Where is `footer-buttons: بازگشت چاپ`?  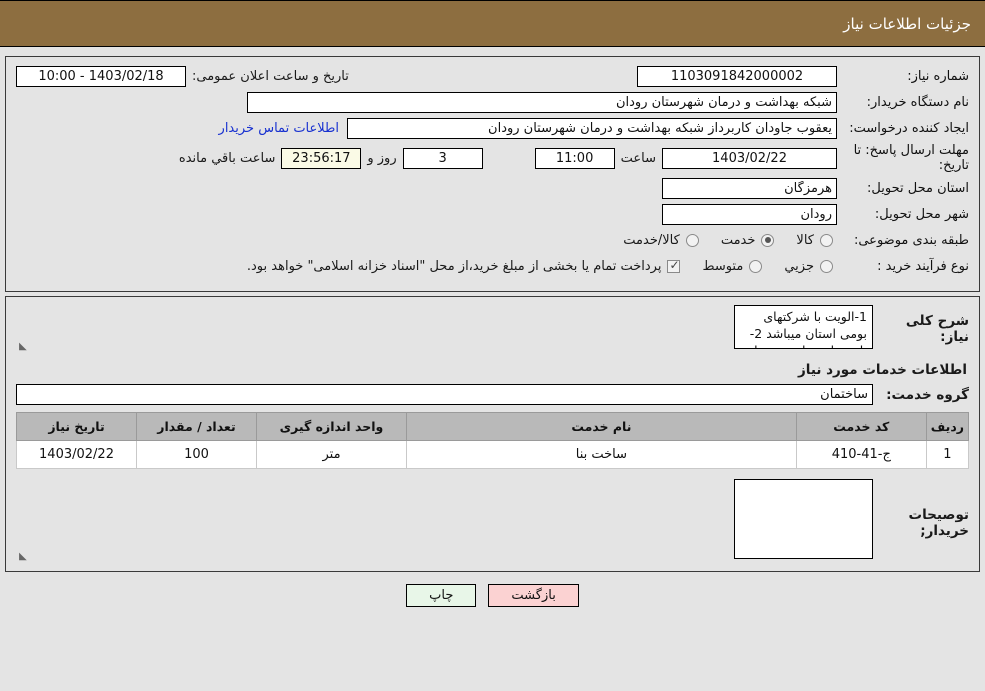 footer-buttons: بازگشت چاپ is located at coordinates (492, 595).